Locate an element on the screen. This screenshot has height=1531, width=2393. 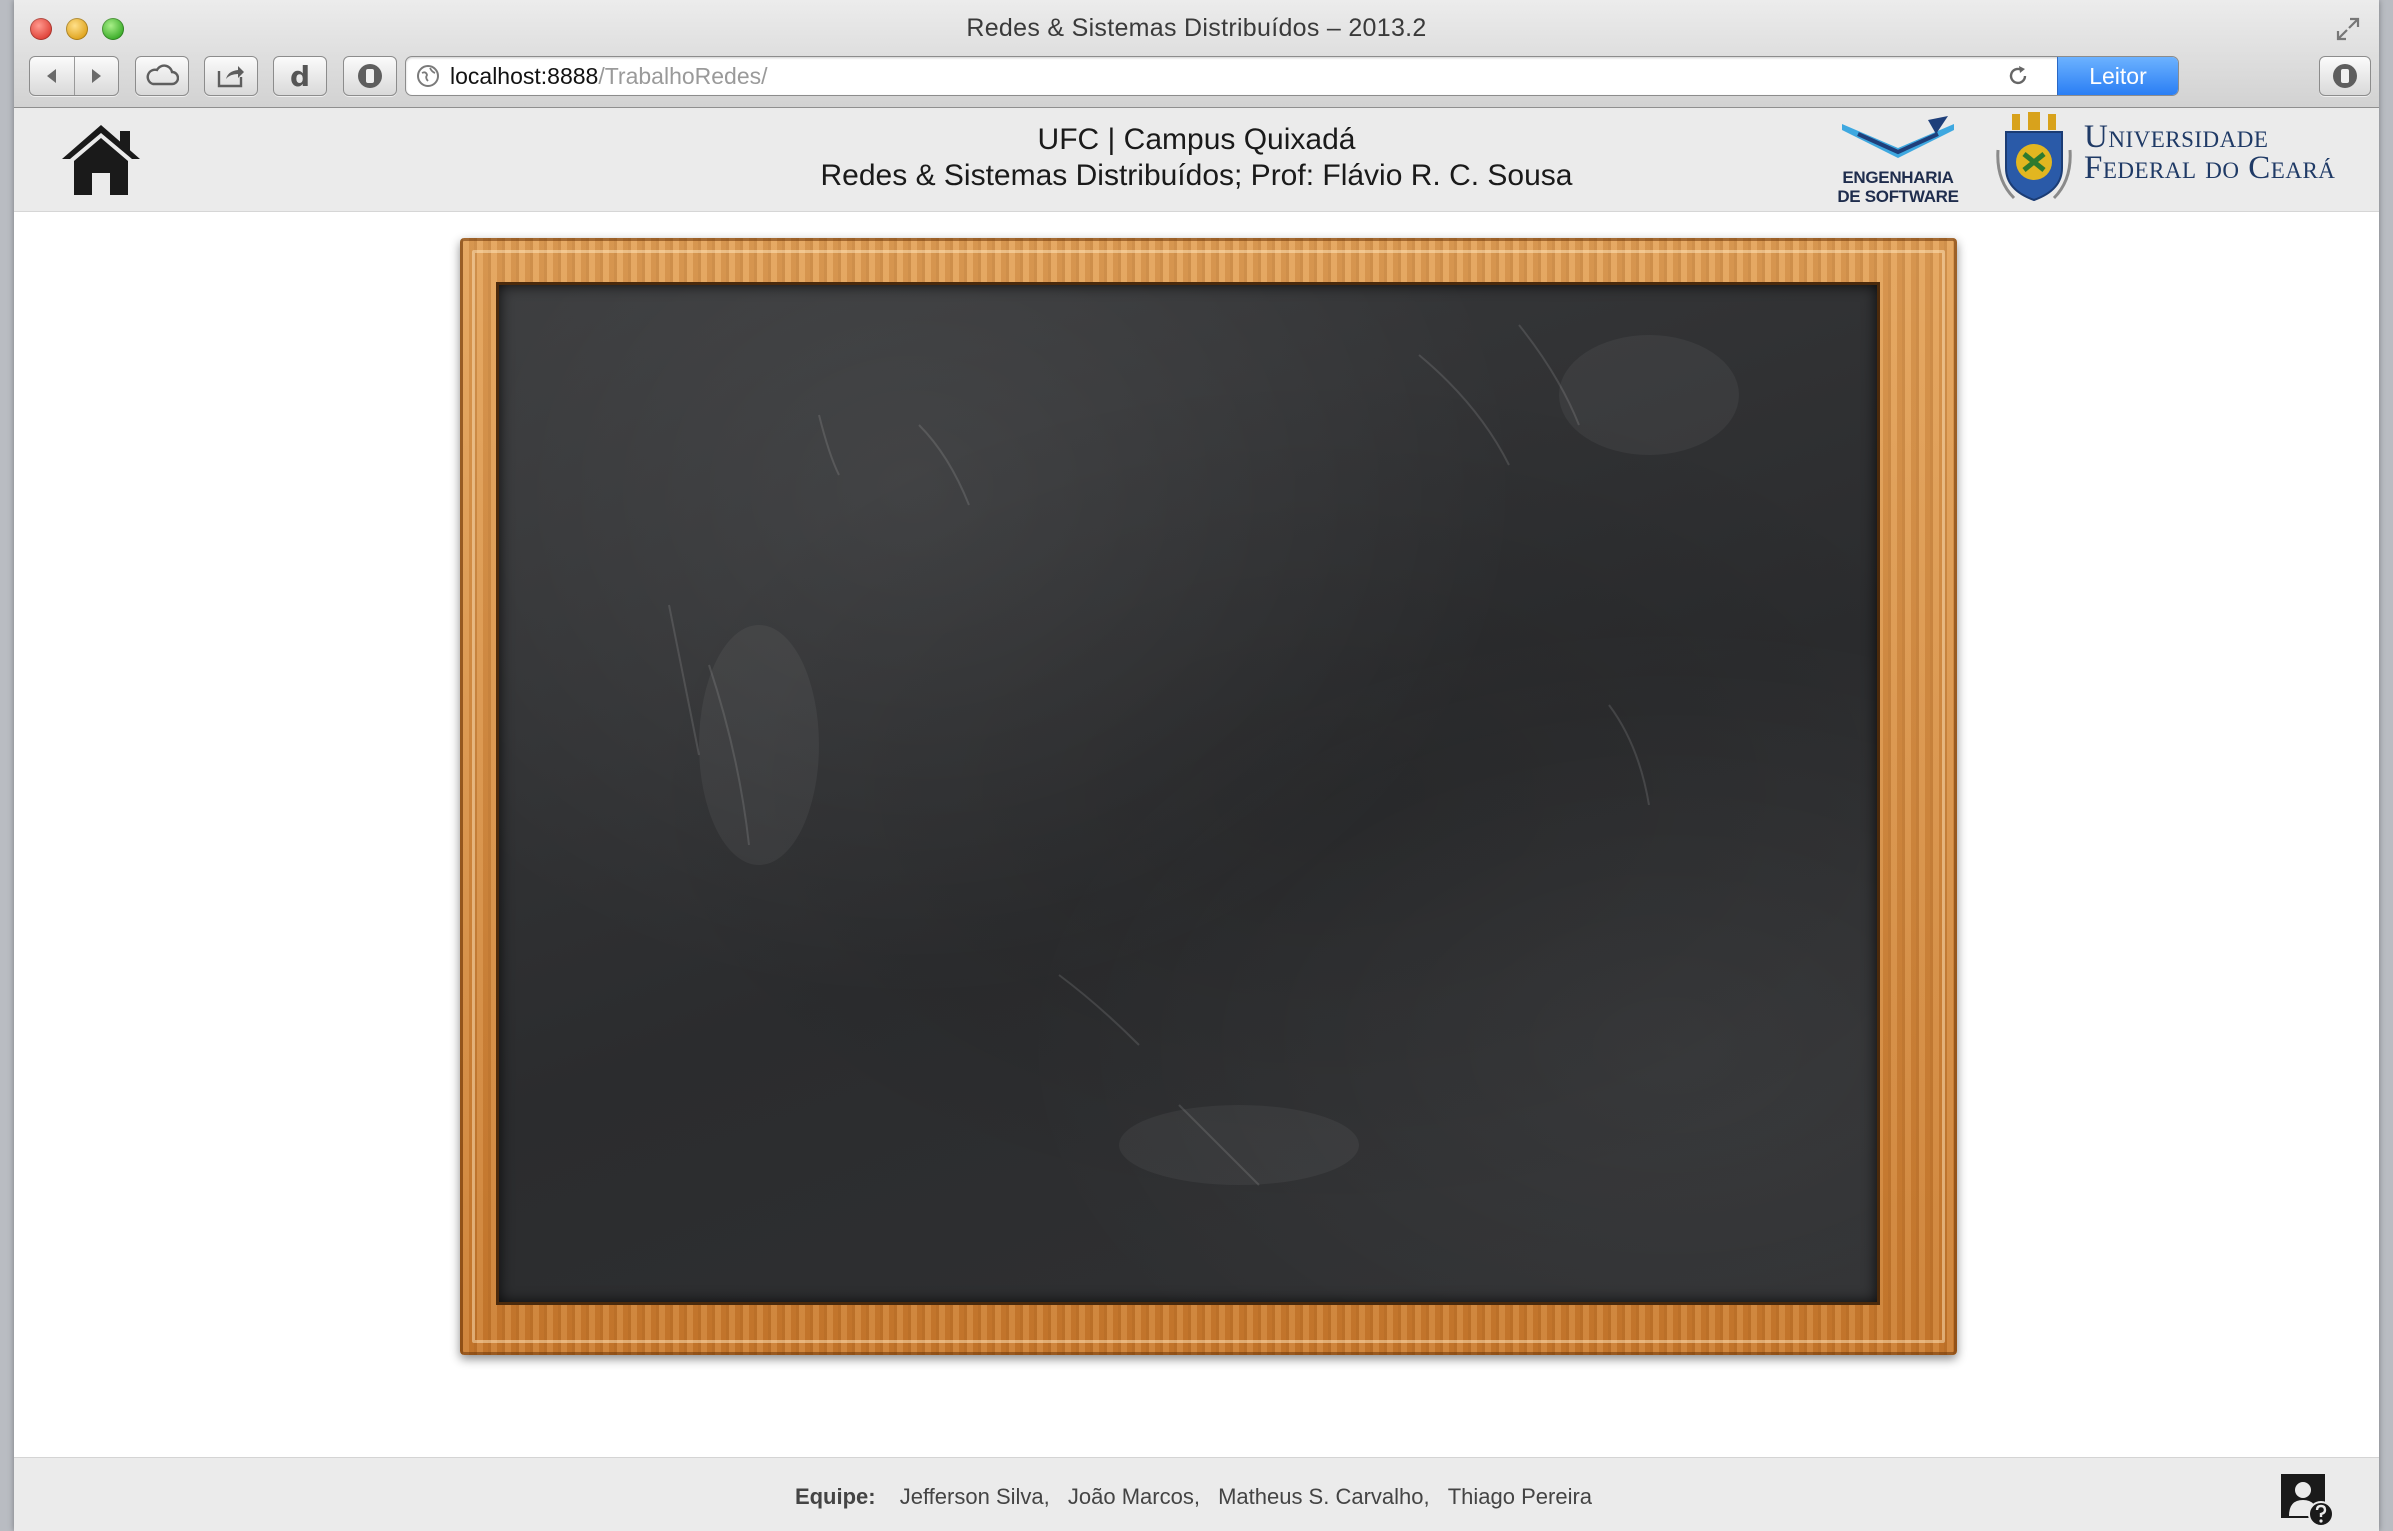
ufc-name: Universidade Federal do Ceará is located at coordinates (2210, 152).